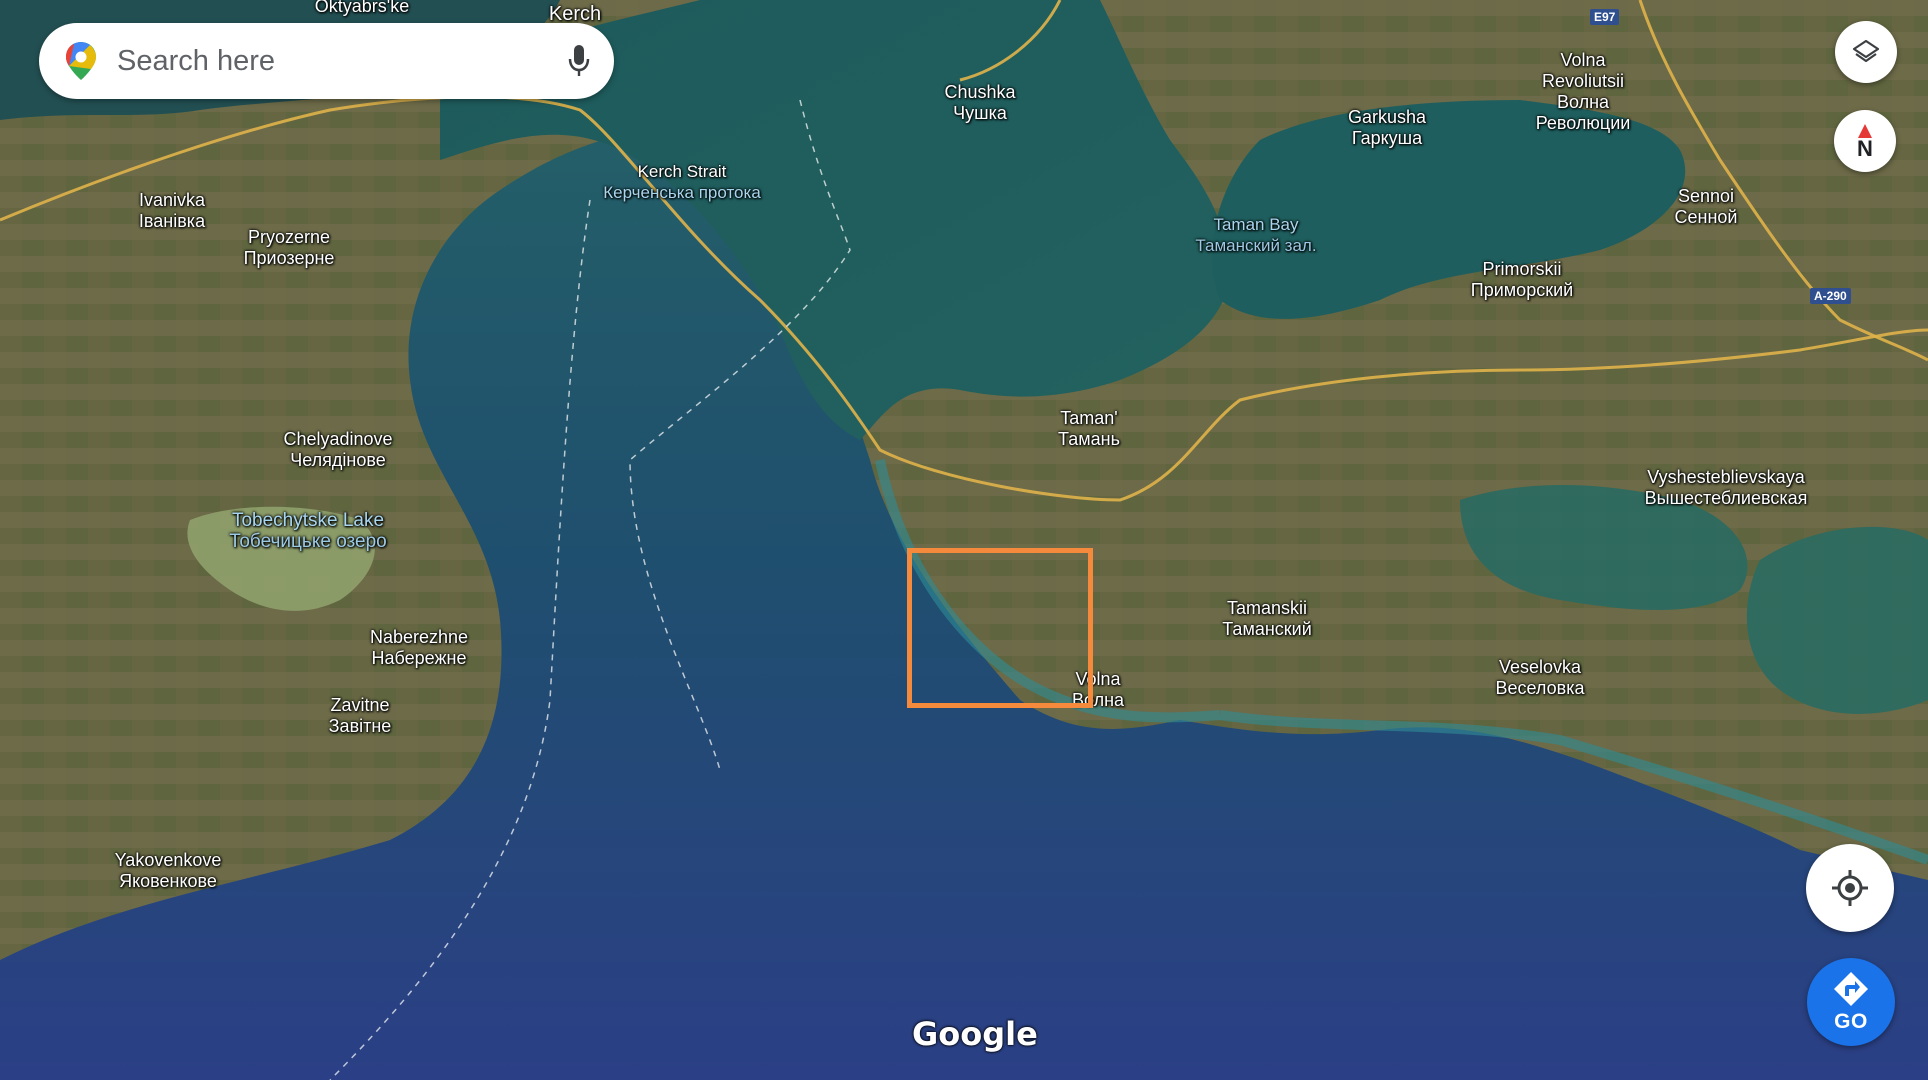  I want to click on layers-button, so click(1866, 52).